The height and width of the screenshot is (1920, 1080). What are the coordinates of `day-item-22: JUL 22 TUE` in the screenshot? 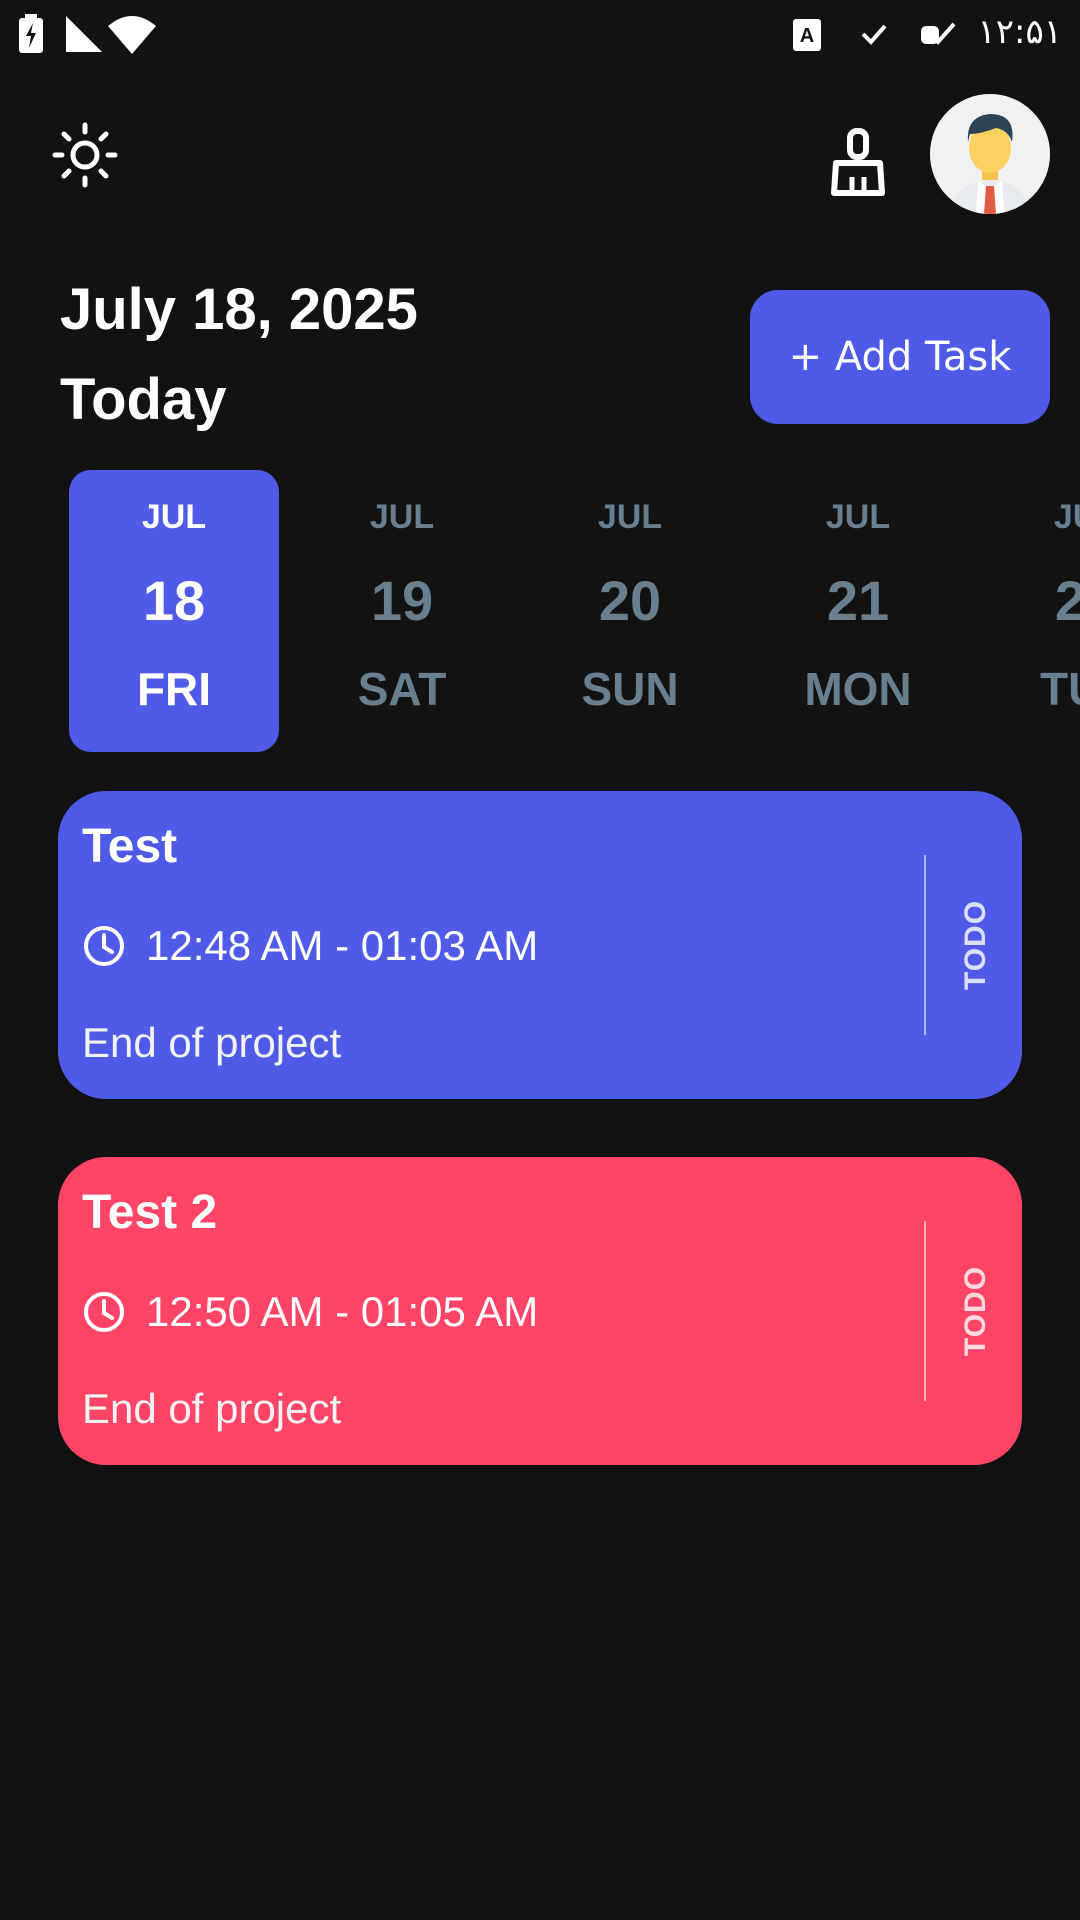 It's located at (1030, 611).